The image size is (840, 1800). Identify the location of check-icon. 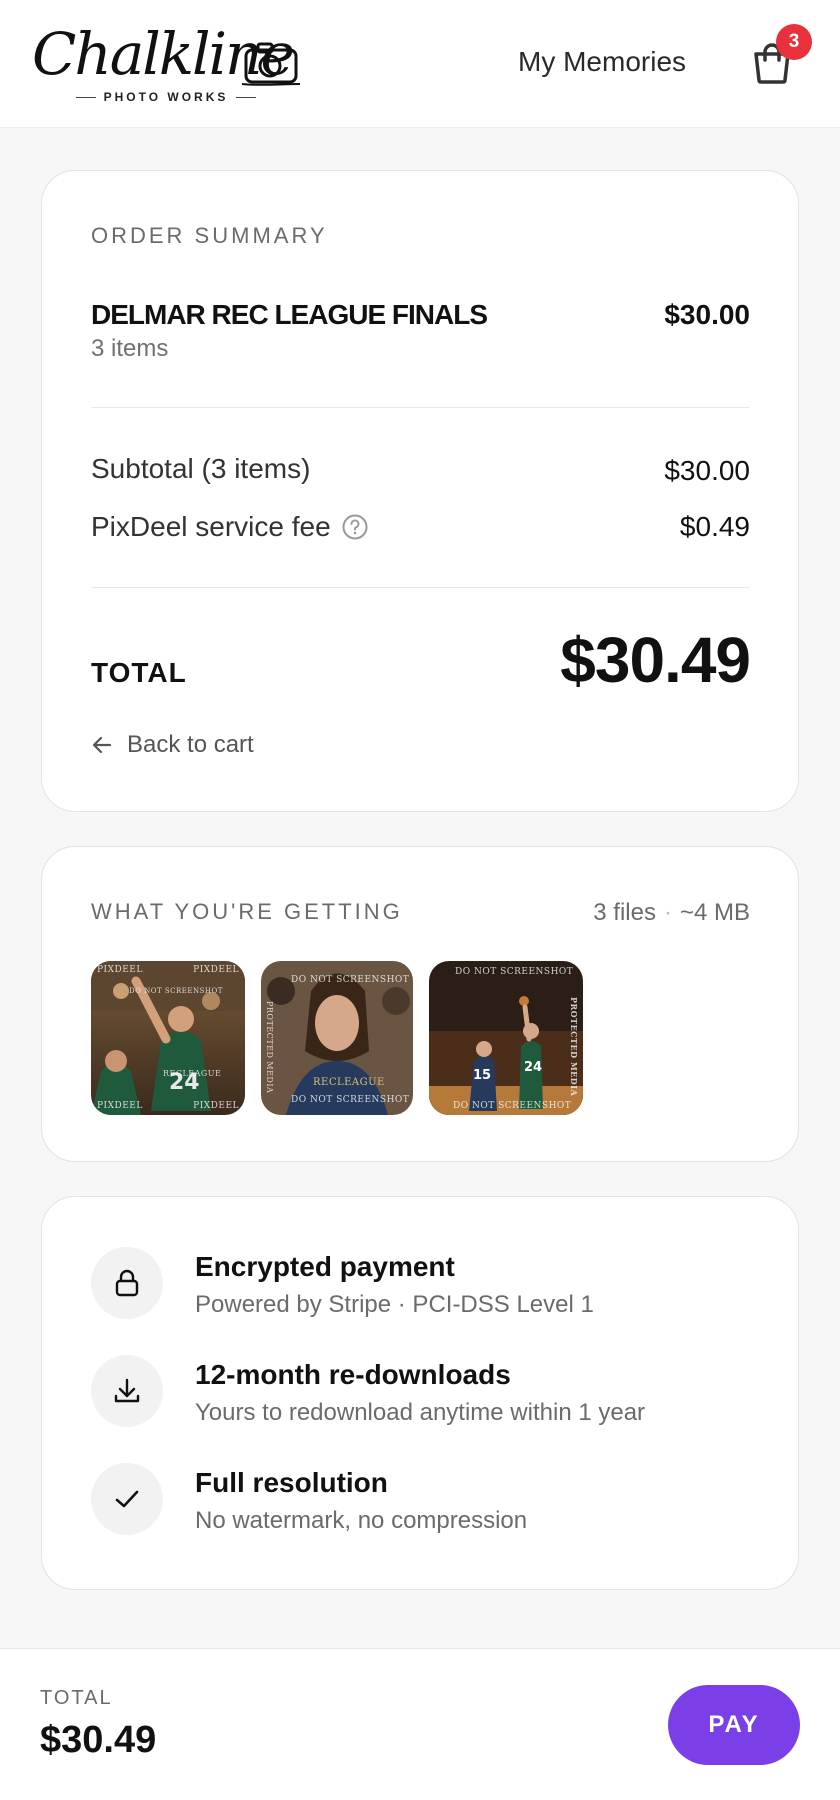
(127, 1499).